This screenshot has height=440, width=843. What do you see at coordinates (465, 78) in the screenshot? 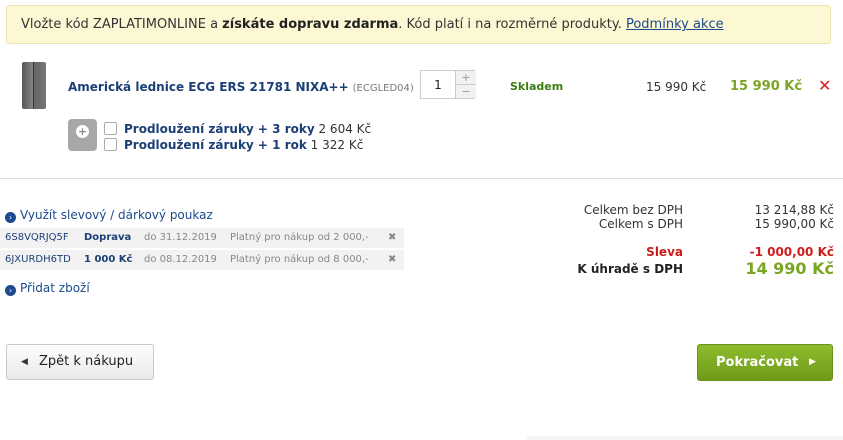
I see `quantity-increase-button: +` at bounding box center [465, 78].